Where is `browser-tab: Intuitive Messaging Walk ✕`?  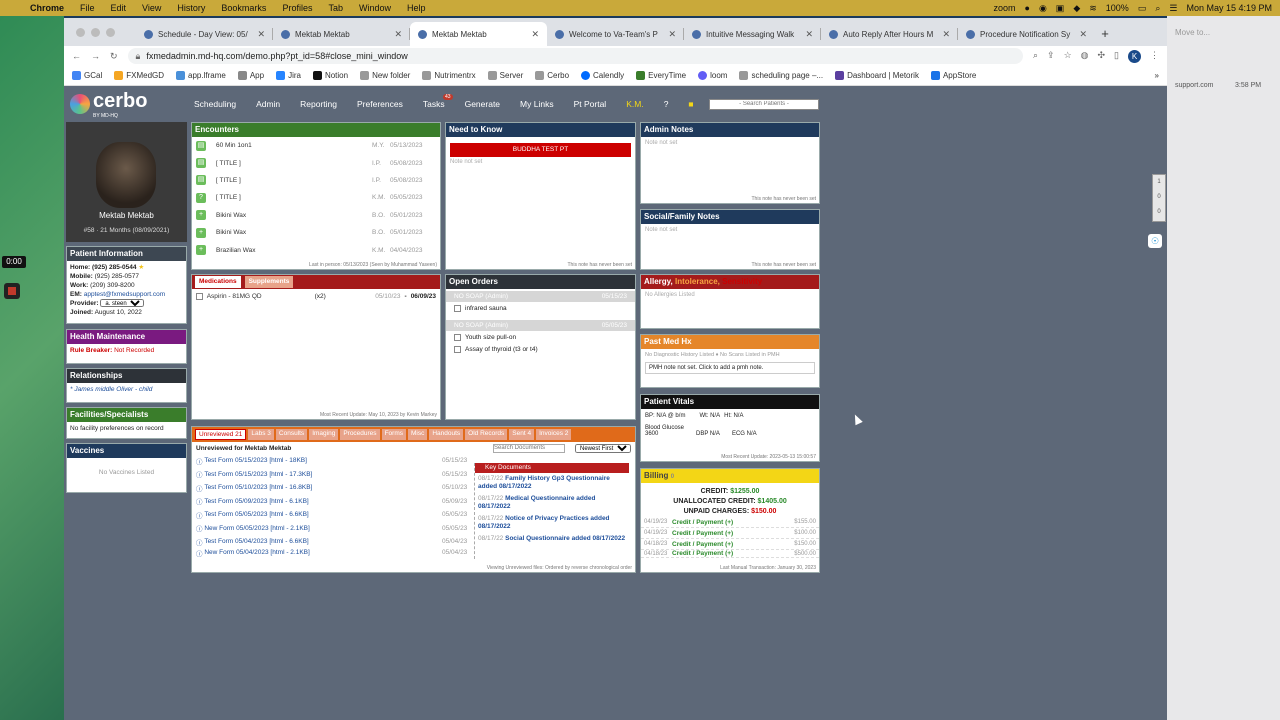
browser-tab: Intuitive Messaging Walk ✕ is located at coordinates (752, 34).